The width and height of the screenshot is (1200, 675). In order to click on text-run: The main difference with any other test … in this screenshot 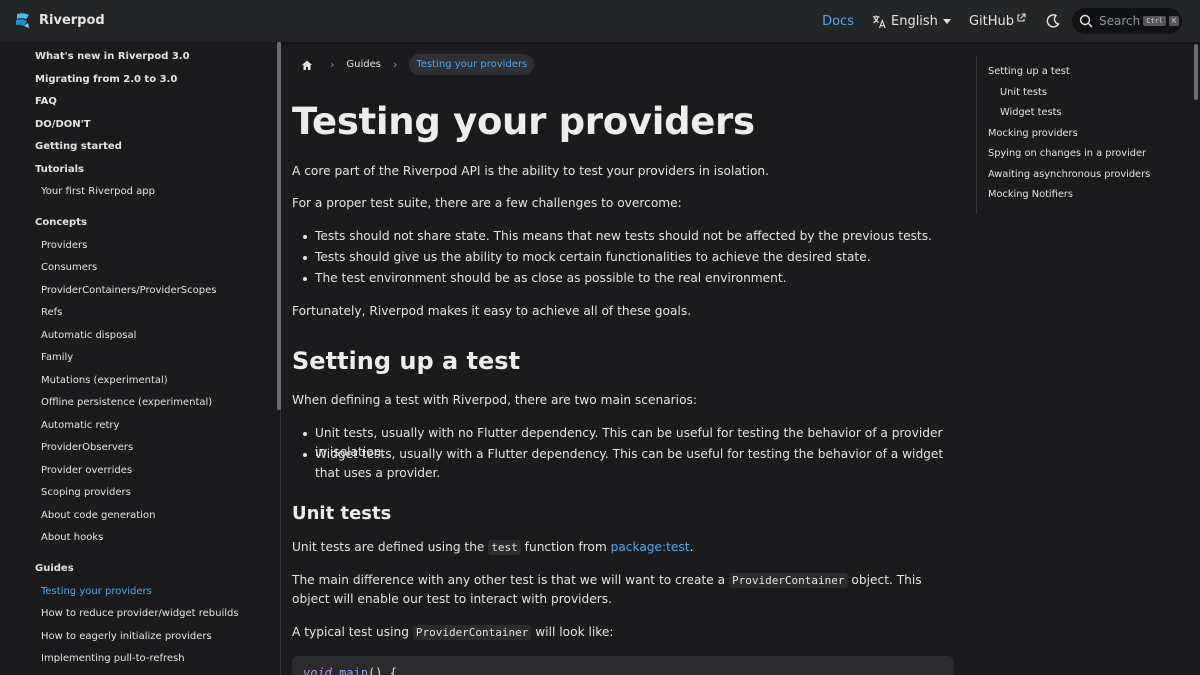, I will do `click(510, 580)`.